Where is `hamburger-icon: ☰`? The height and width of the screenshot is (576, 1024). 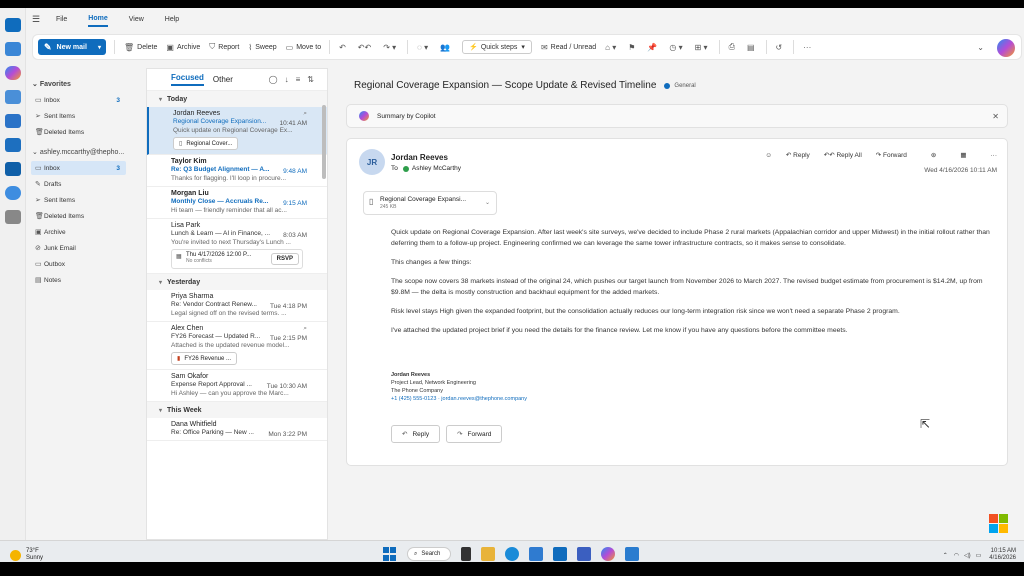
hamburger-icon: ☰ is located at coordinates (39, 19).